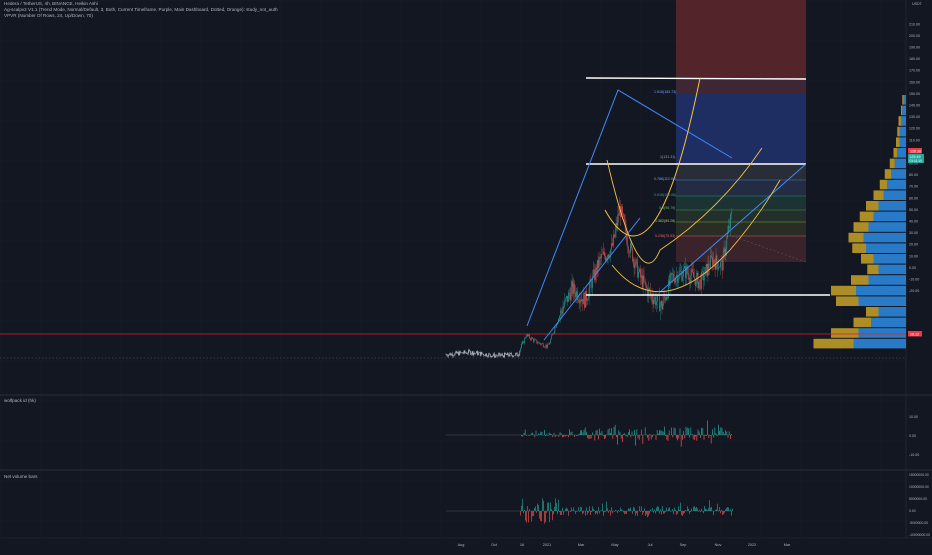 This screenshot has height=555, width=932. What do you see at coordinates (913, 175) in the screenshot?
I see `price-axis-tick: 80.00` at bounding box center [913, 175].